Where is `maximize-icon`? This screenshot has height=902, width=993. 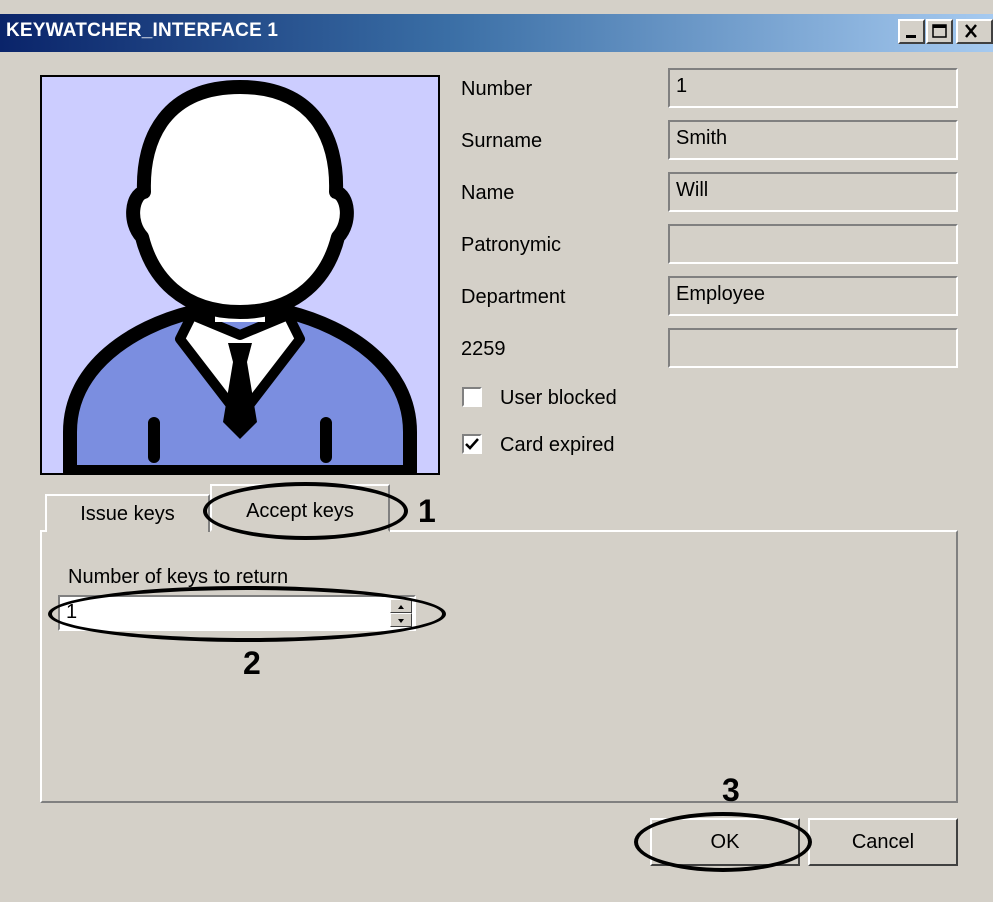 maximize-icon is located at coordinates (939, 31).